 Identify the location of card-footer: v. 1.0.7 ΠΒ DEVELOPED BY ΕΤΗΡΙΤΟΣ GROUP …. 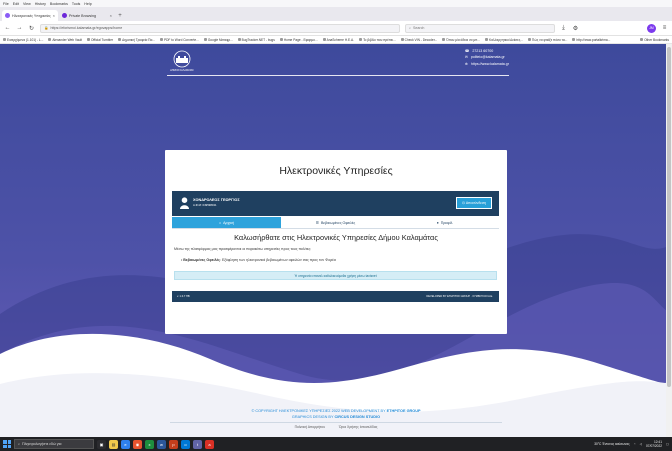
(335, 296).